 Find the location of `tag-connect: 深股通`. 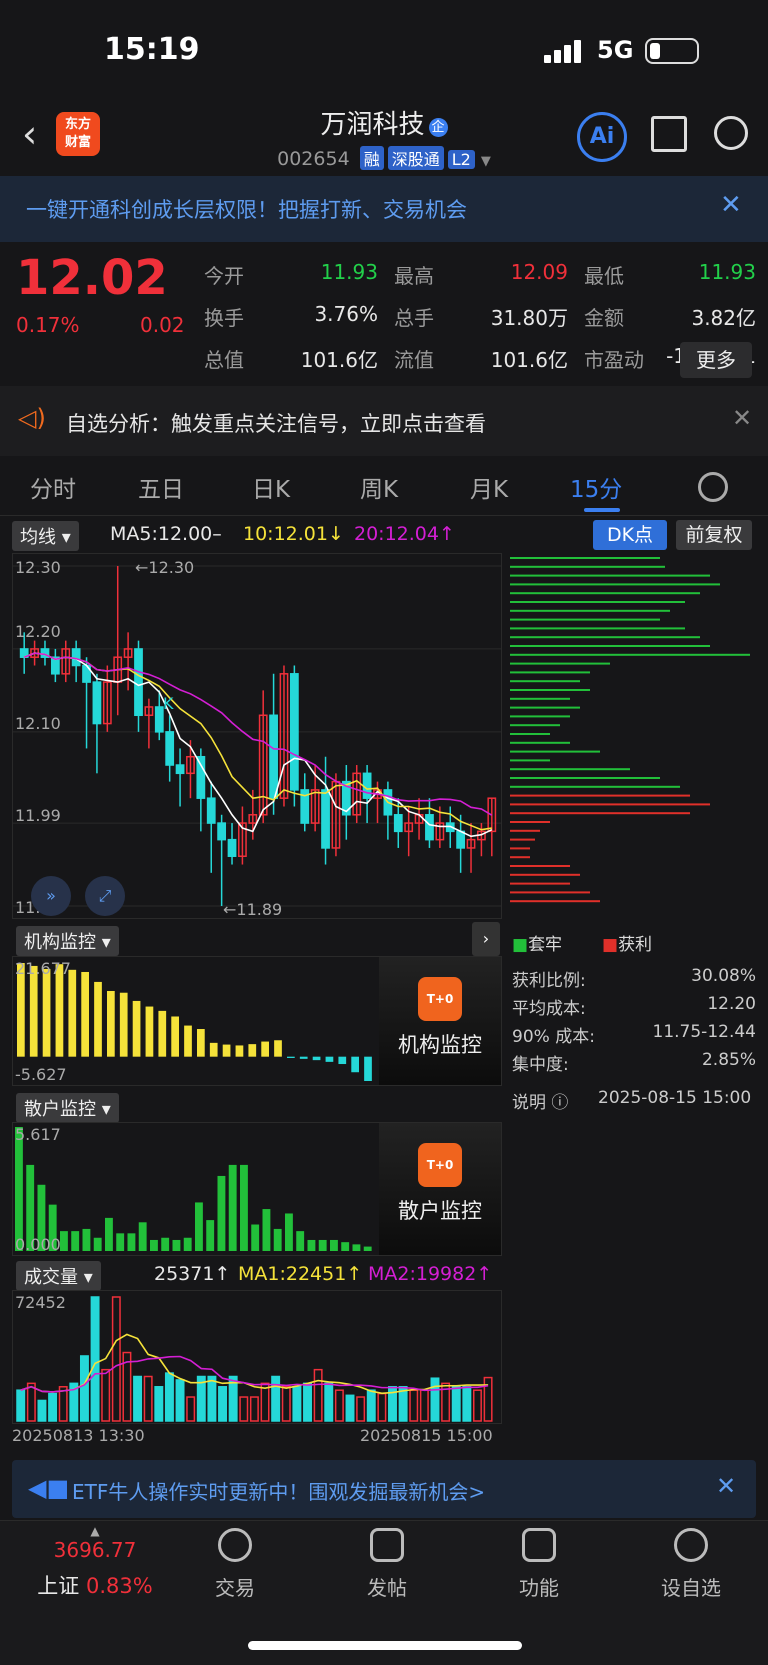

tag-connect: 深股通 is located at coordinates (415, 158).